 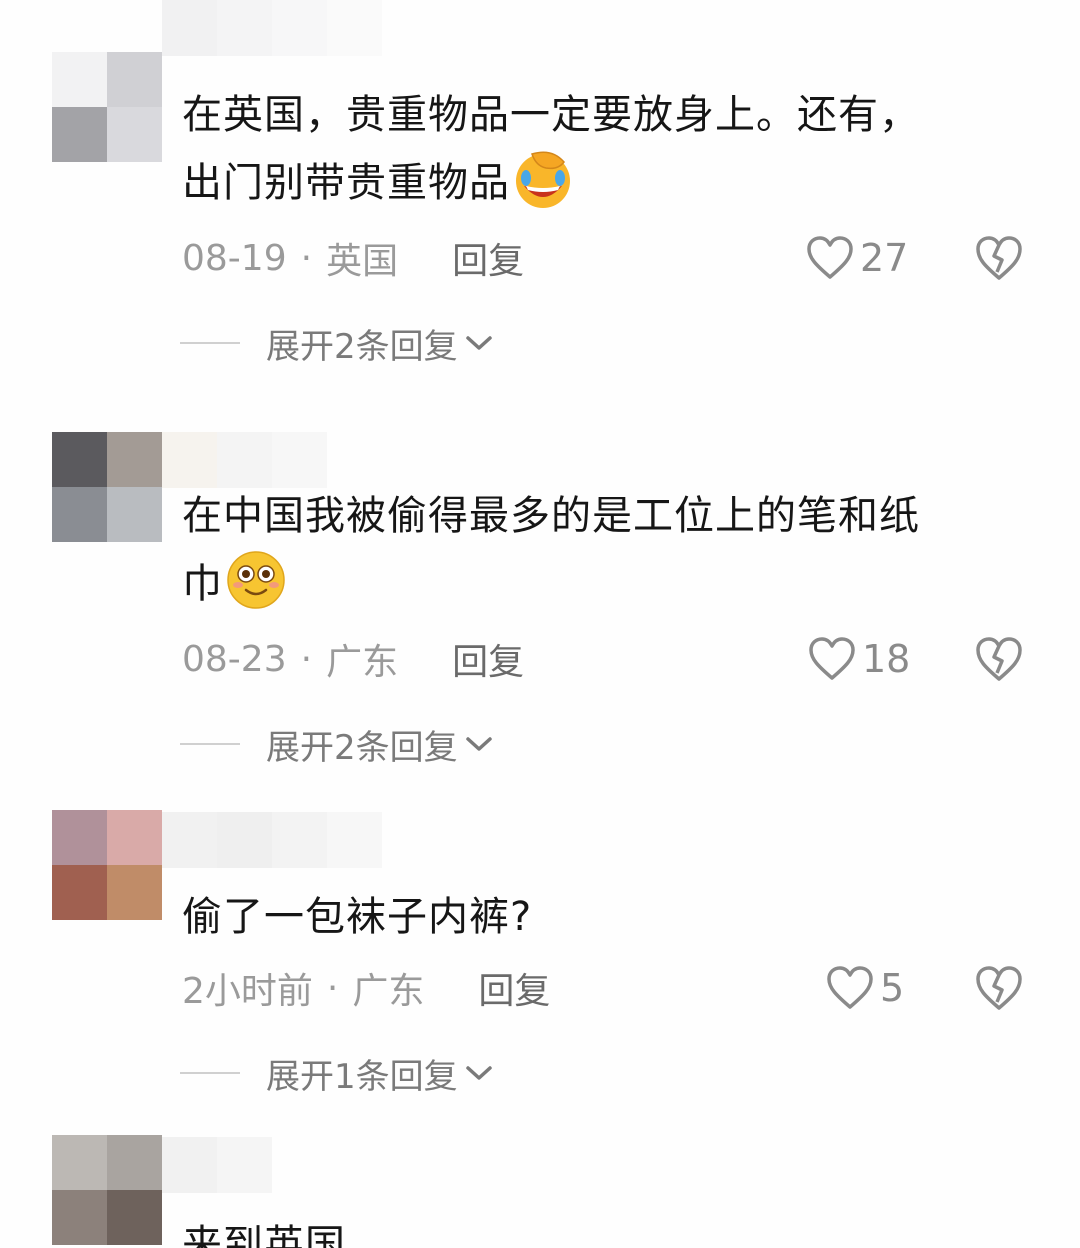 What do you see at coordinates (597, 182) in the screenshot?
I see `comment-line: 出门别带贵重物品` at bounding box center [597, 182].